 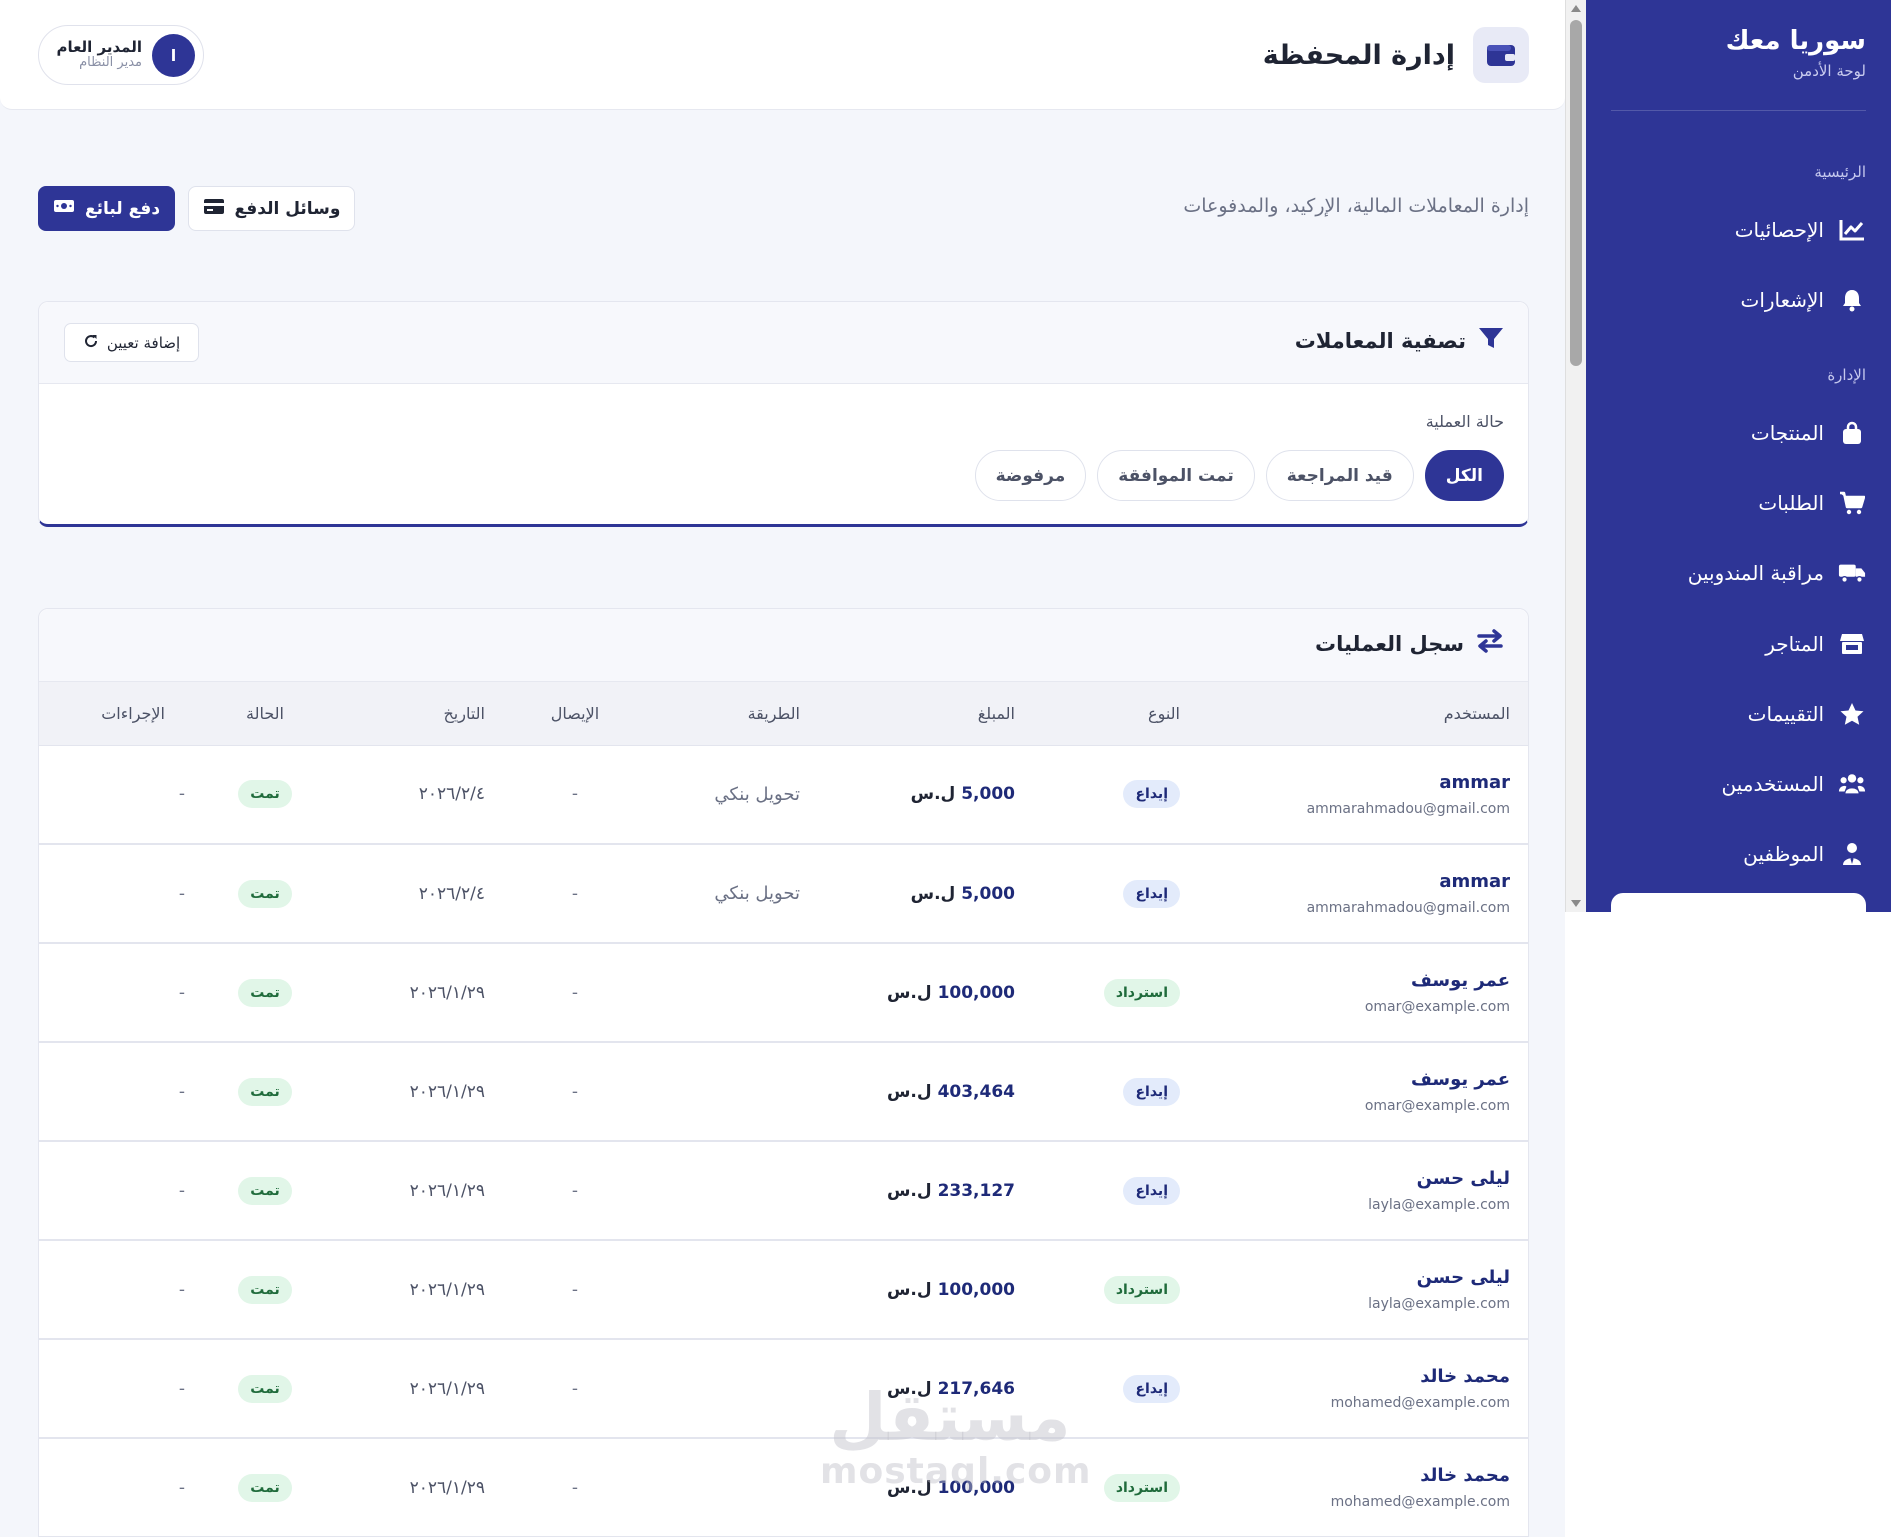 What do you see at coordinates (1852, 433) in the screenshot?
I see `shopping-bag-icon` at bounding box center [1852, 433].